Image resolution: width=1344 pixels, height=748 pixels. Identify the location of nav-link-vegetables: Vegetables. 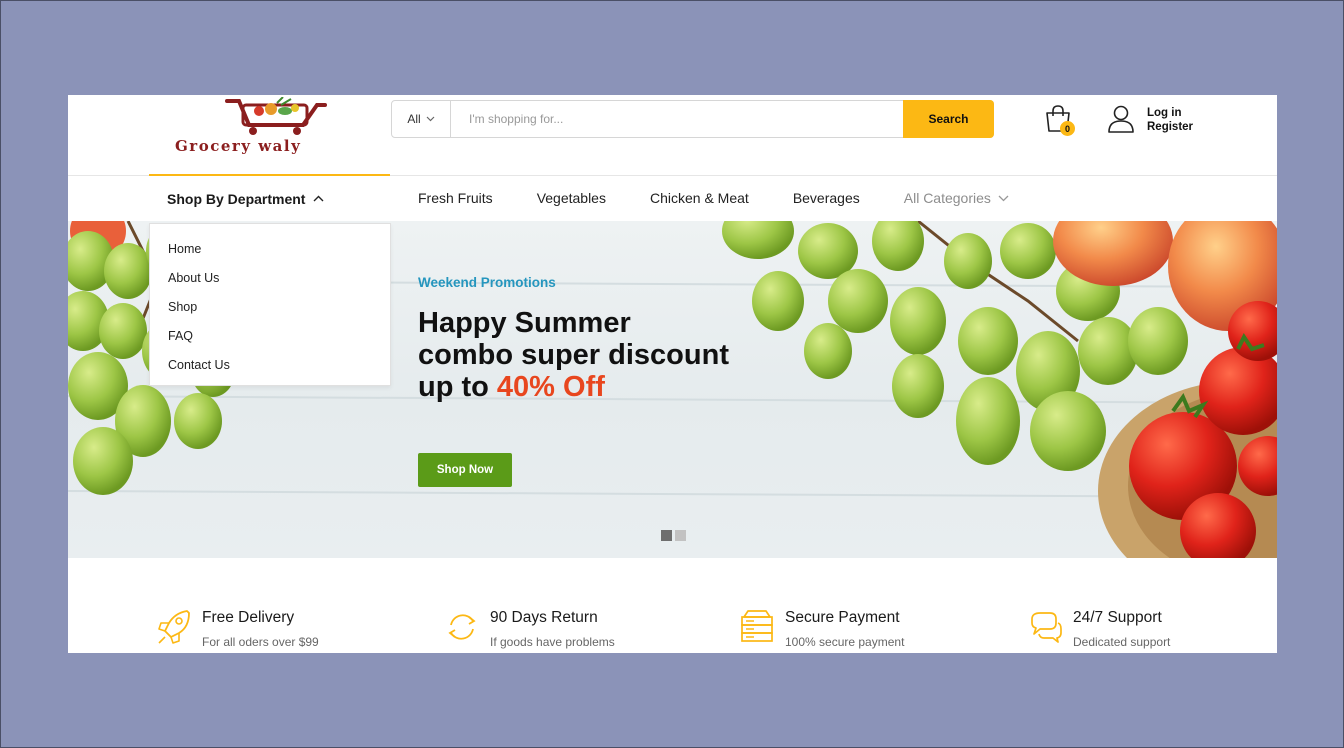
(571, 198).